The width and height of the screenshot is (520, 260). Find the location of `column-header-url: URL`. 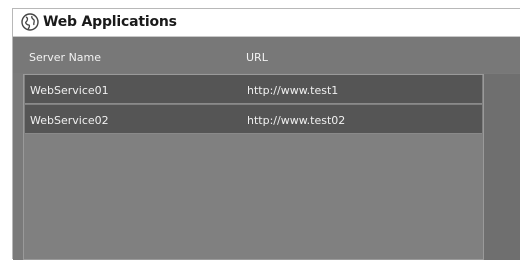

column-header-url: URL is located at coordinates (257, 57).